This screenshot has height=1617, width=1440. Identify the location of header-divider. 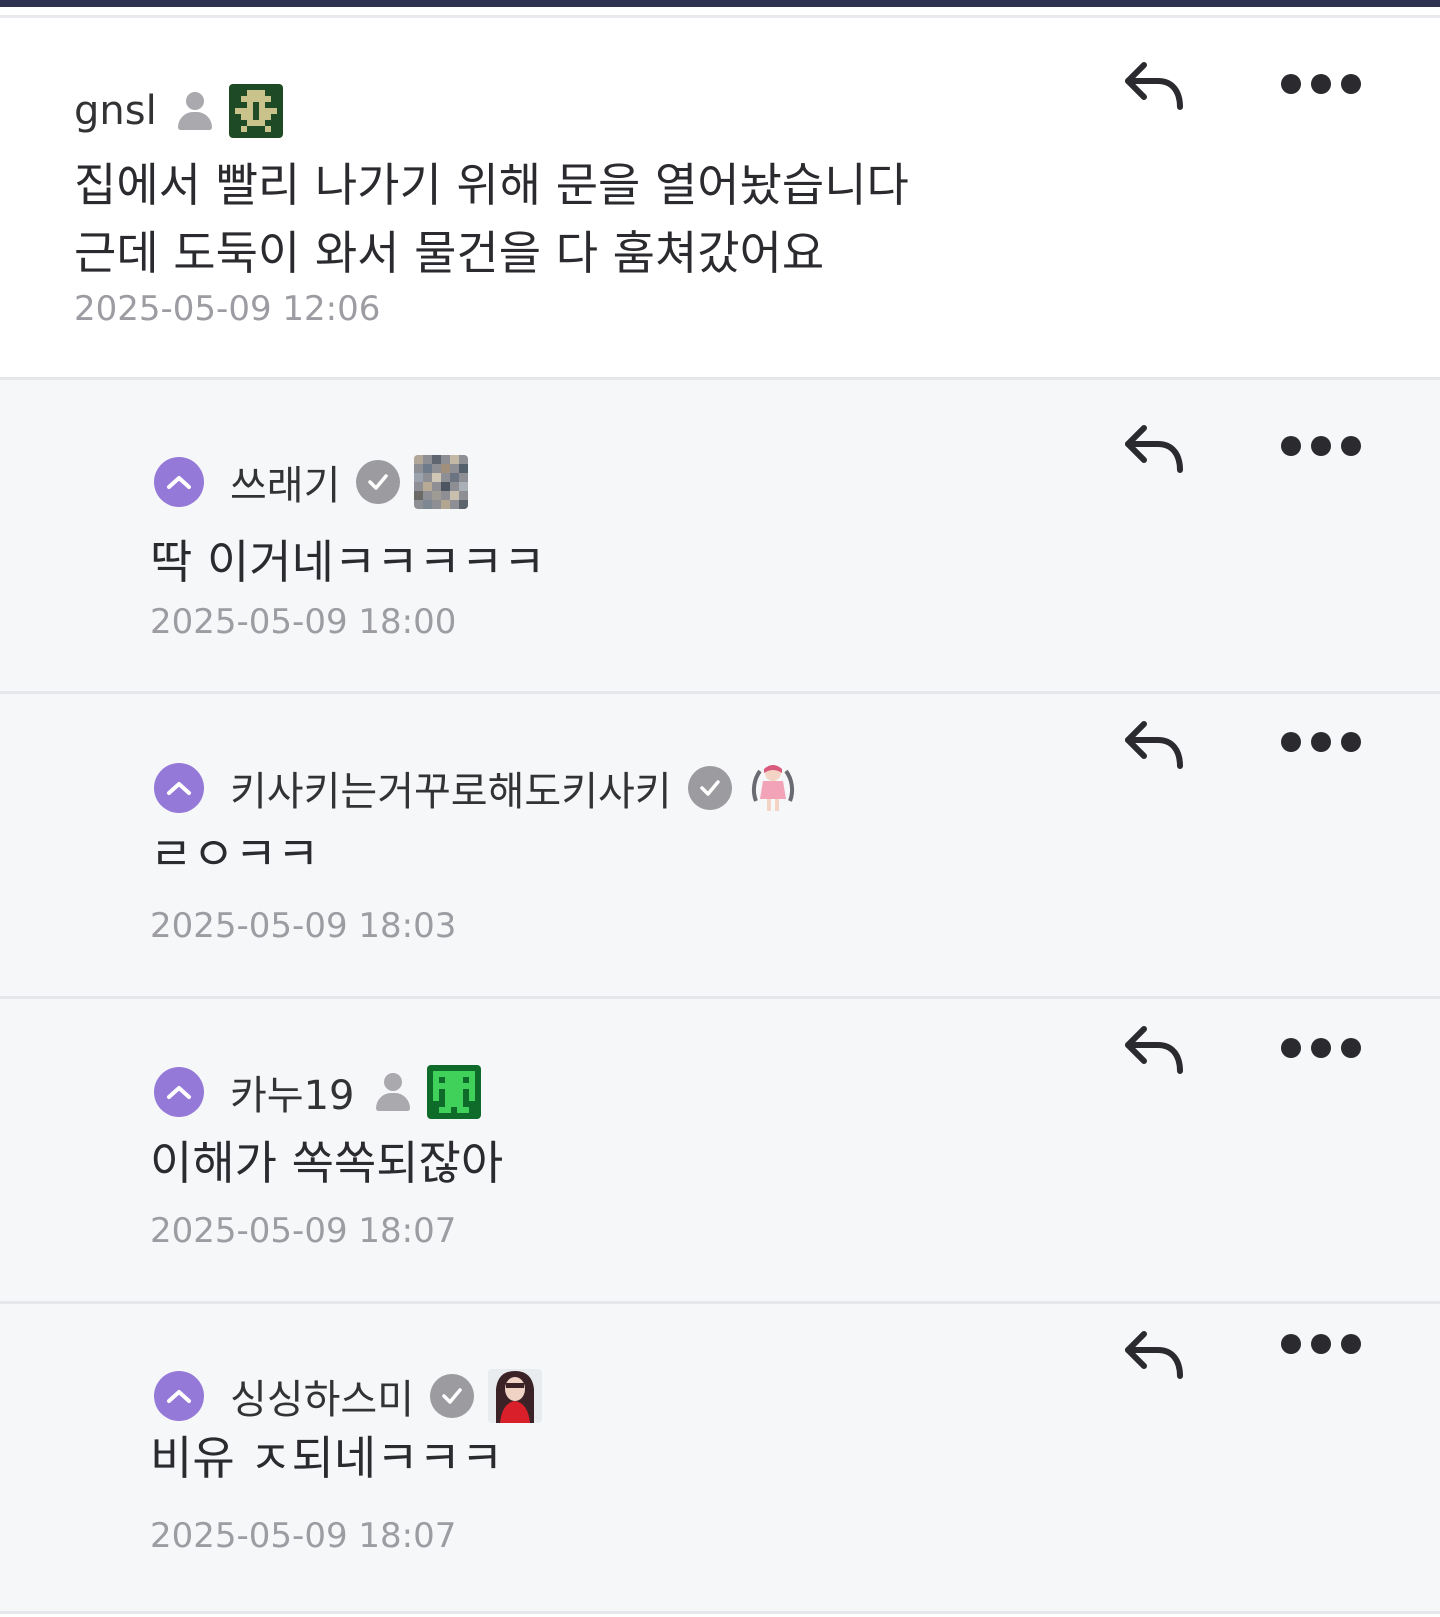
(720, 12).